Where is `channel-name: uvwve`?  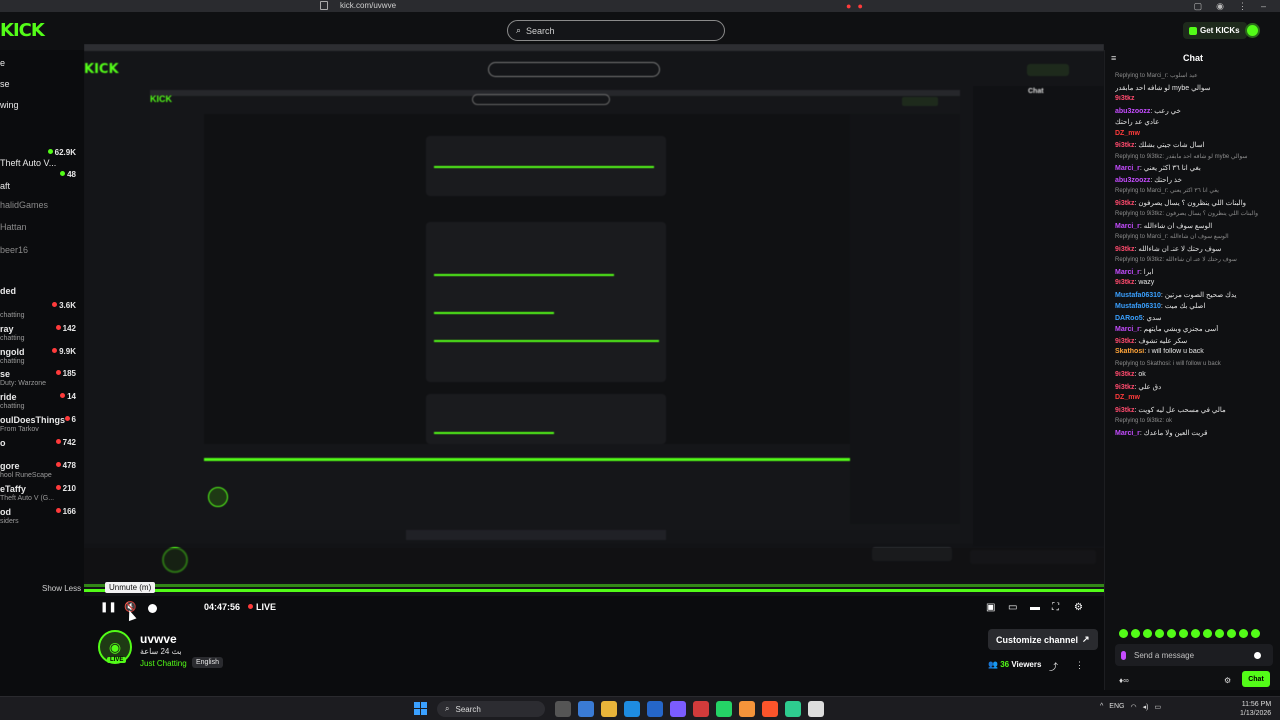
channel-name: uvwve is located at coordinates (158, 639).